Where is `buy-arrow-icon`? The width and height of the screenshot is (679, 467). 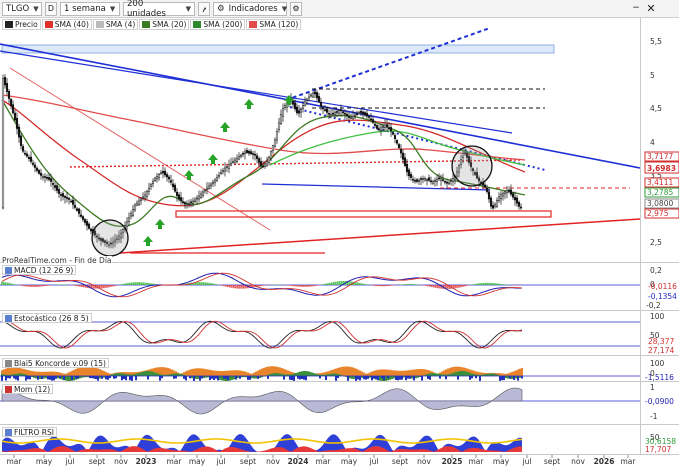 buy-arrow-icon is located at coordinates (249, 104).